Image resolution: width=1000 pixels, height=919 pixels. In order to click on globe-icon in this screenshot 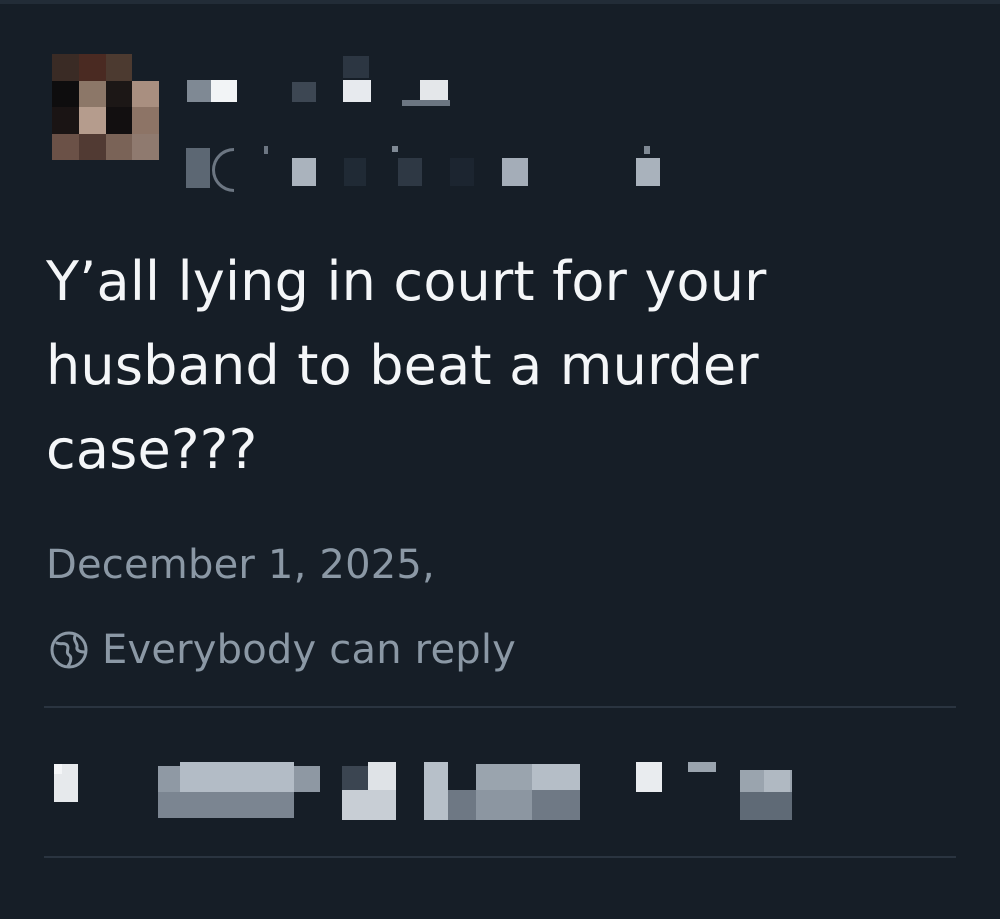, I will do `click(69, 650)`.